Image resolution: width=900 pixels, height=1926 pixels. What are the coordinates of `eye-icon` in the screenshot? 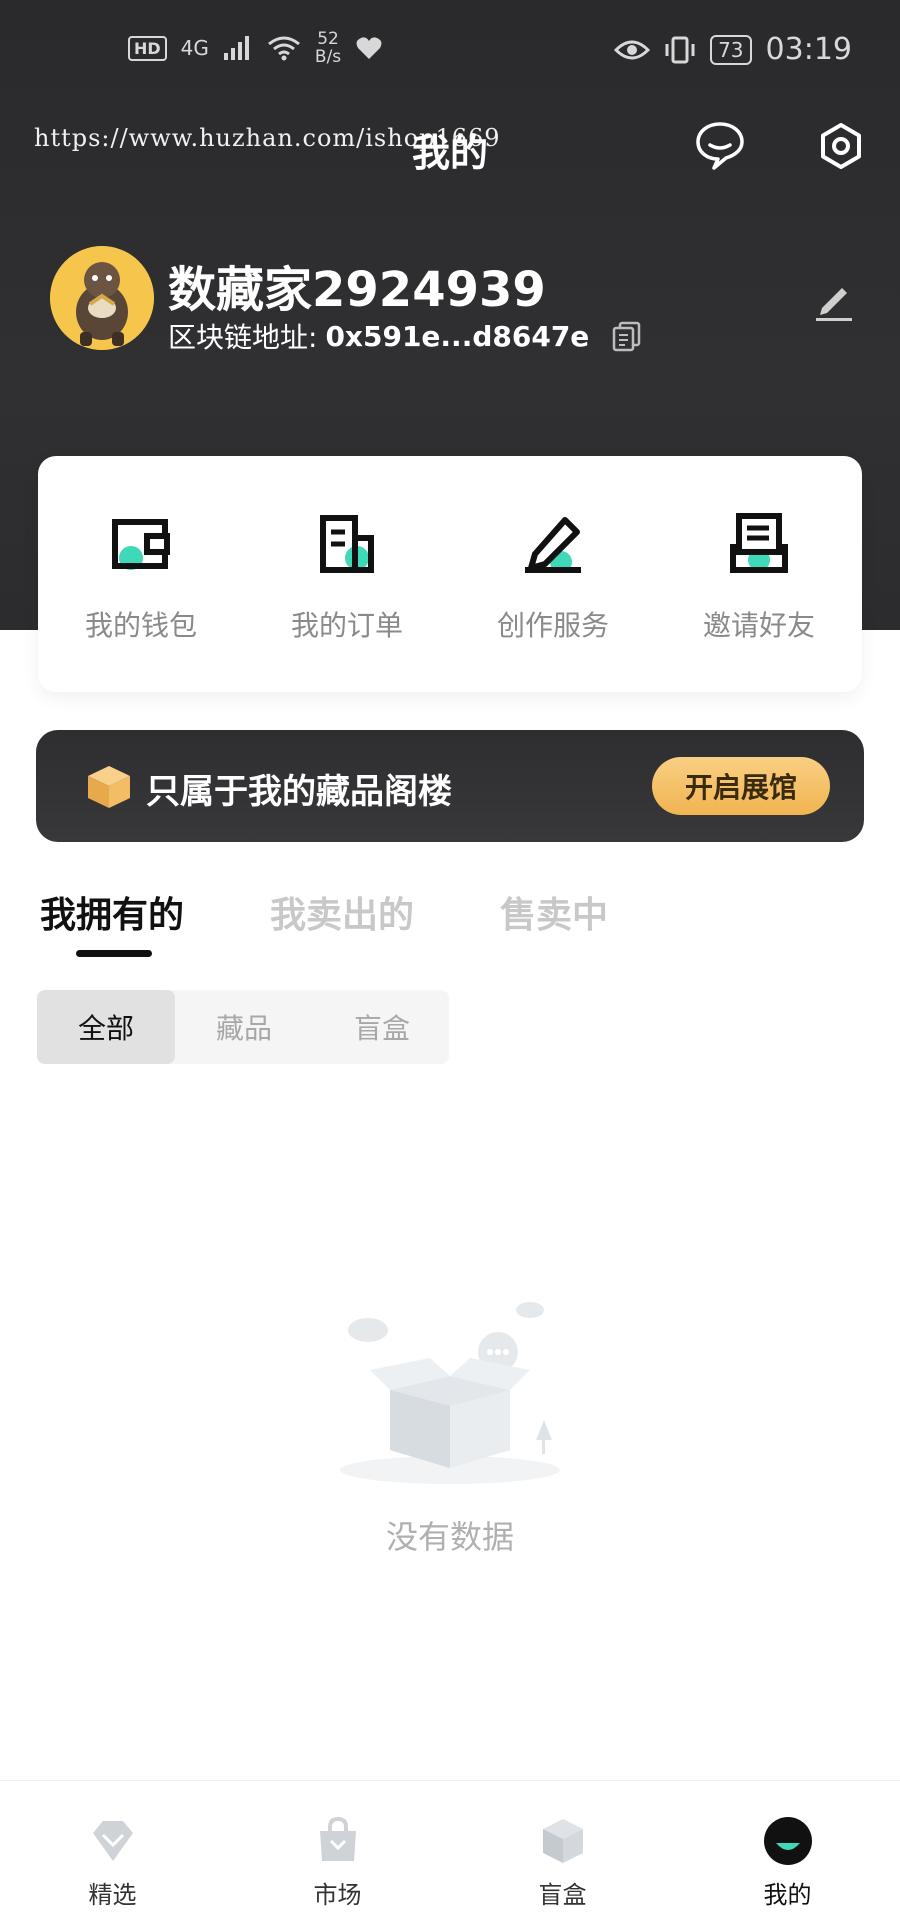 It's located at (632, 49).